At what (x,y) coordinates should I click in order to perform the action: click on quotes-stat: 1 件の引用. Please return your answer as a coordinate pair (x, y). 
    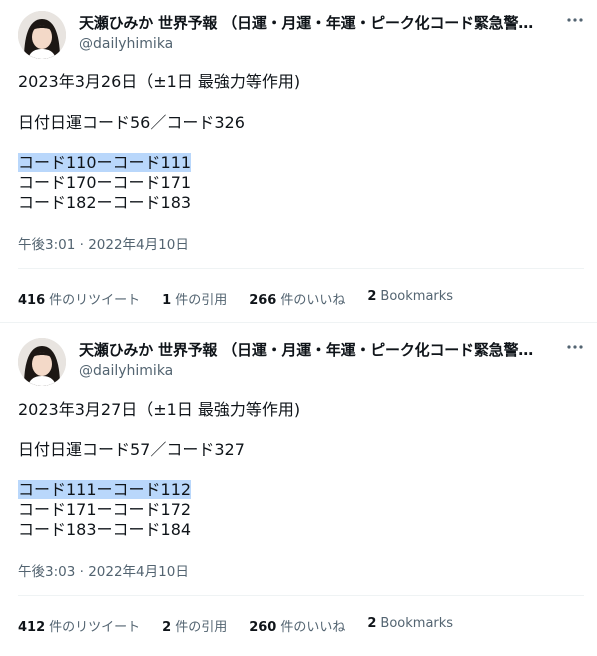
    Looking at the image, I should click on (194, 298).